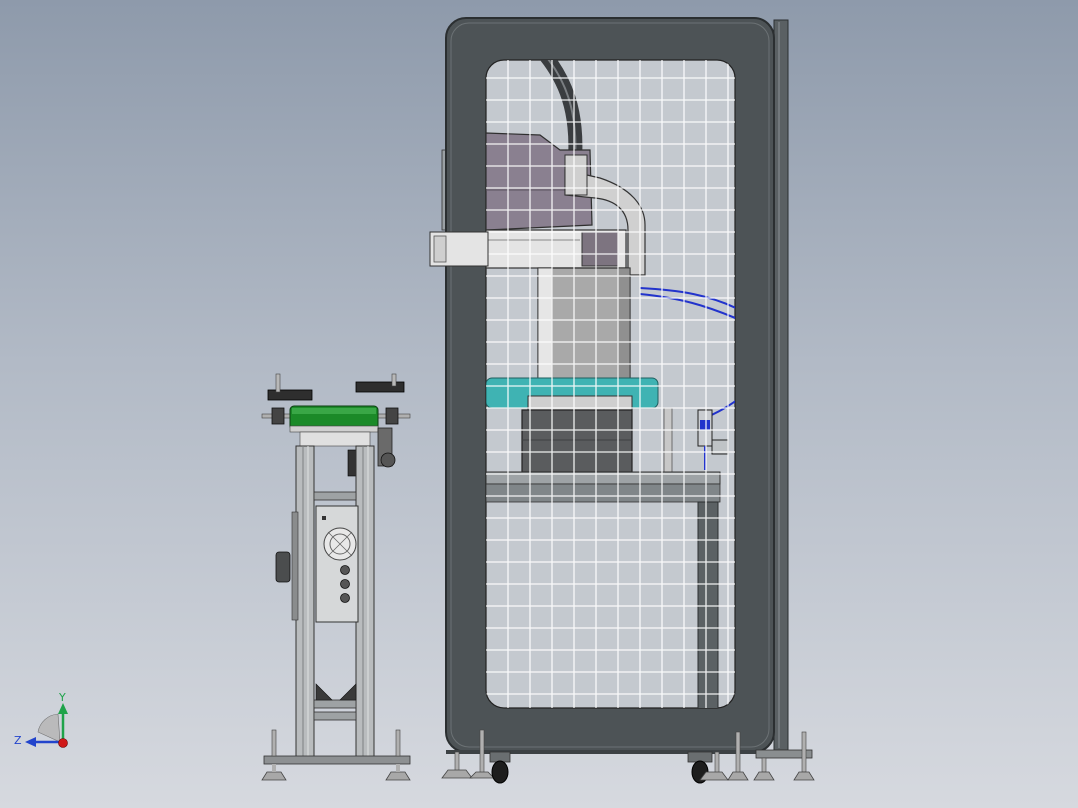  What do you see at coordinates (62, 697) in the screenshot?
I see `y-axis-label: Y` at bounding box center [62, 697].